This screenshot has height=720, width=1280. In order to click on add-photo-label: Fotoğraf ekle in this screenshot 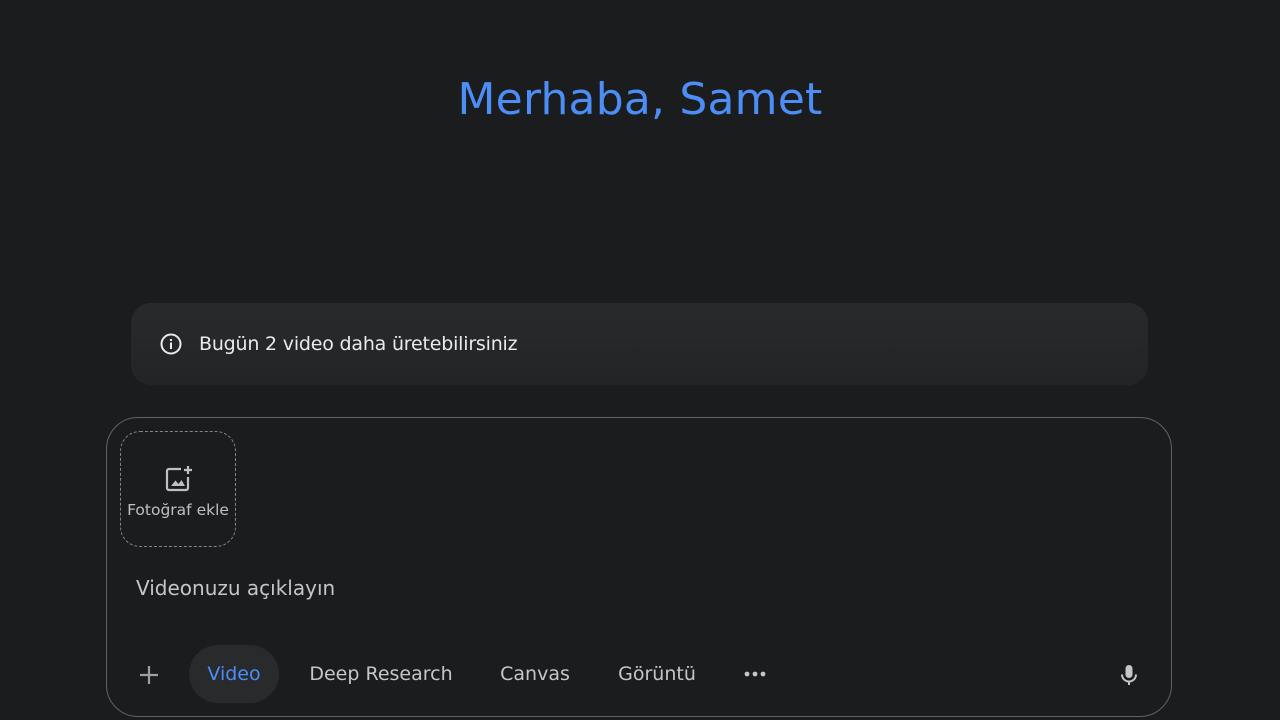, I will do `click(178, 510)`.